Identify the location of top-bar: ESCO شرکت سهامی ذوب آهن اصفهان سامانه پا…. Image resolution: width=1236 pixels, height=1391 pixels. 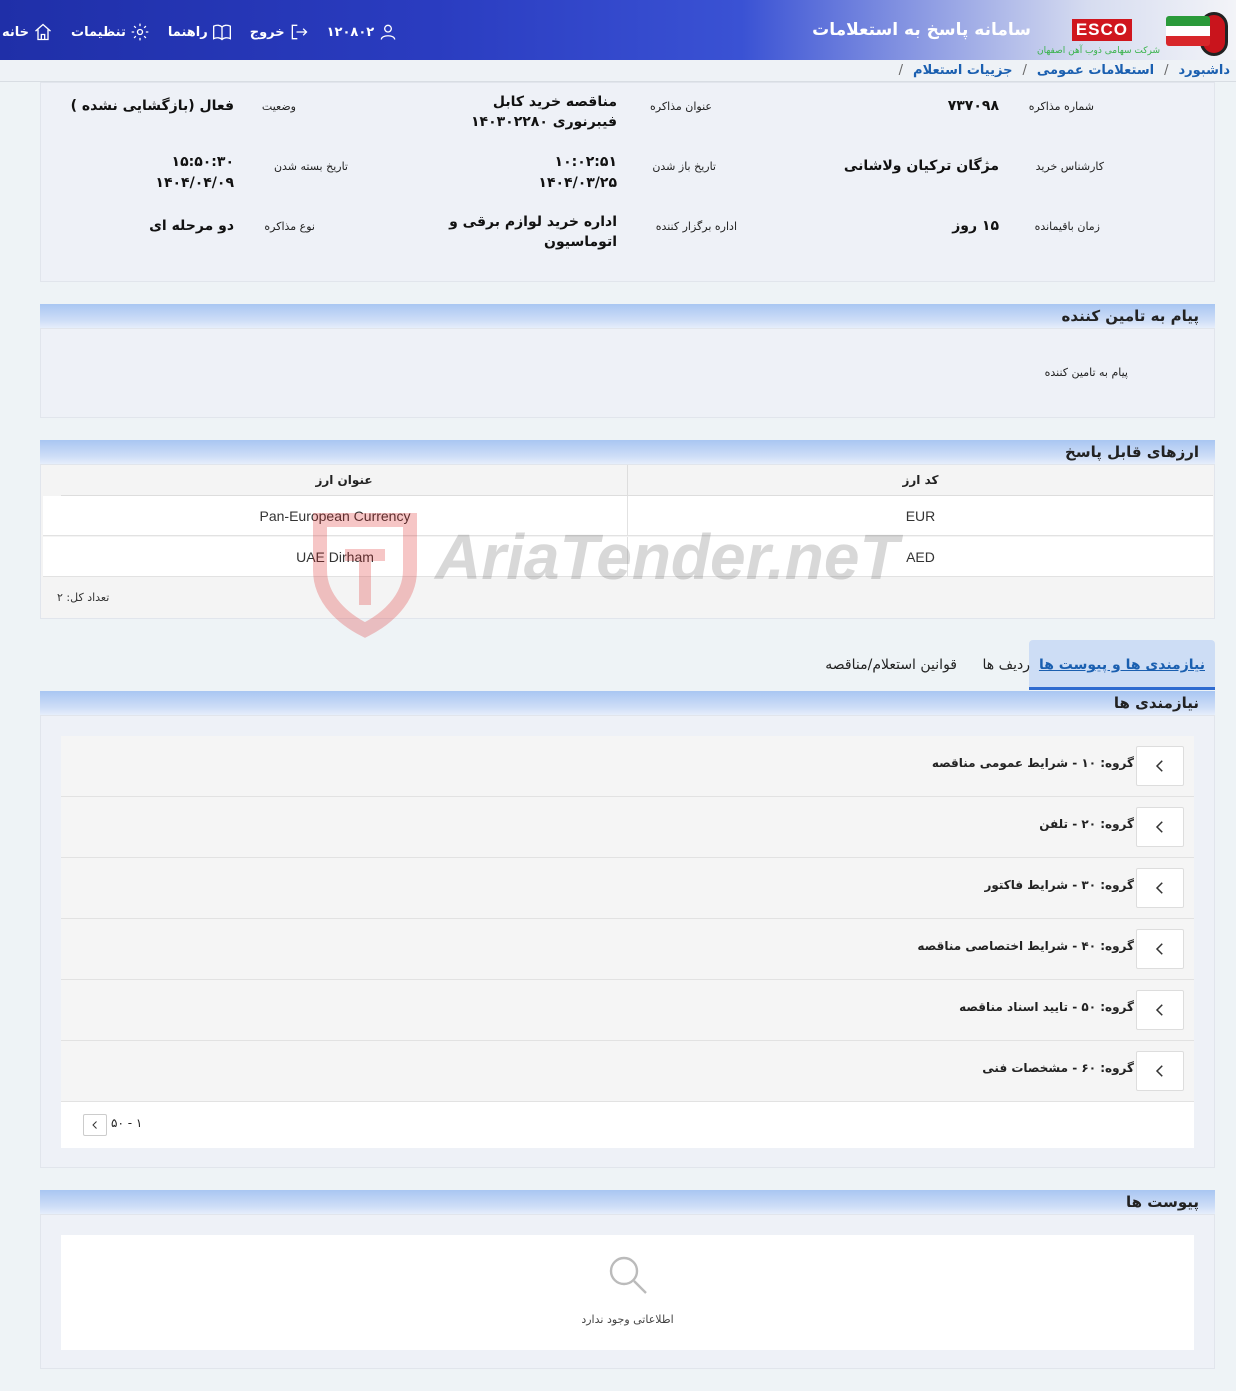
(618, 30).